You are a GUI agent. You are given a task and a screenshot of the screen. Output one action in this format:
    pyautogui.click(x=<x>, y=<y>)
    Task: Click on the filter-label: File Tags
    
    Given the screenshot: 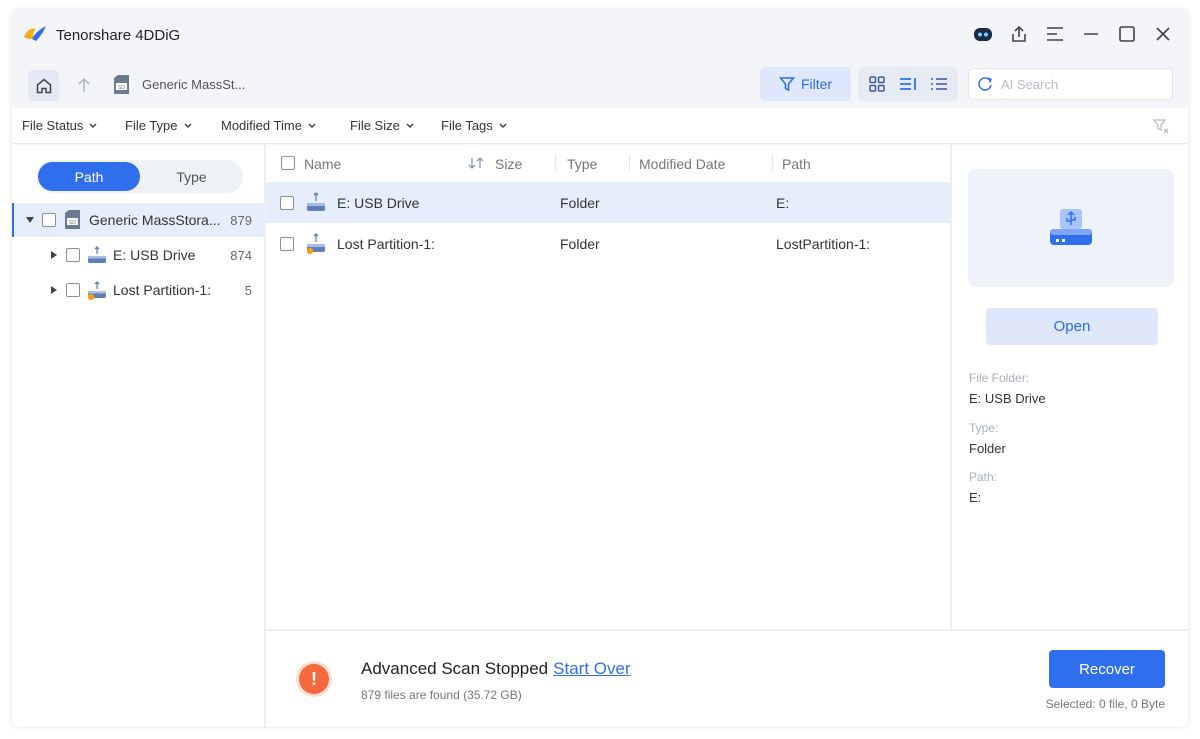 What is the action you would take?
    pyautogui.click(x=467, y=125)
    